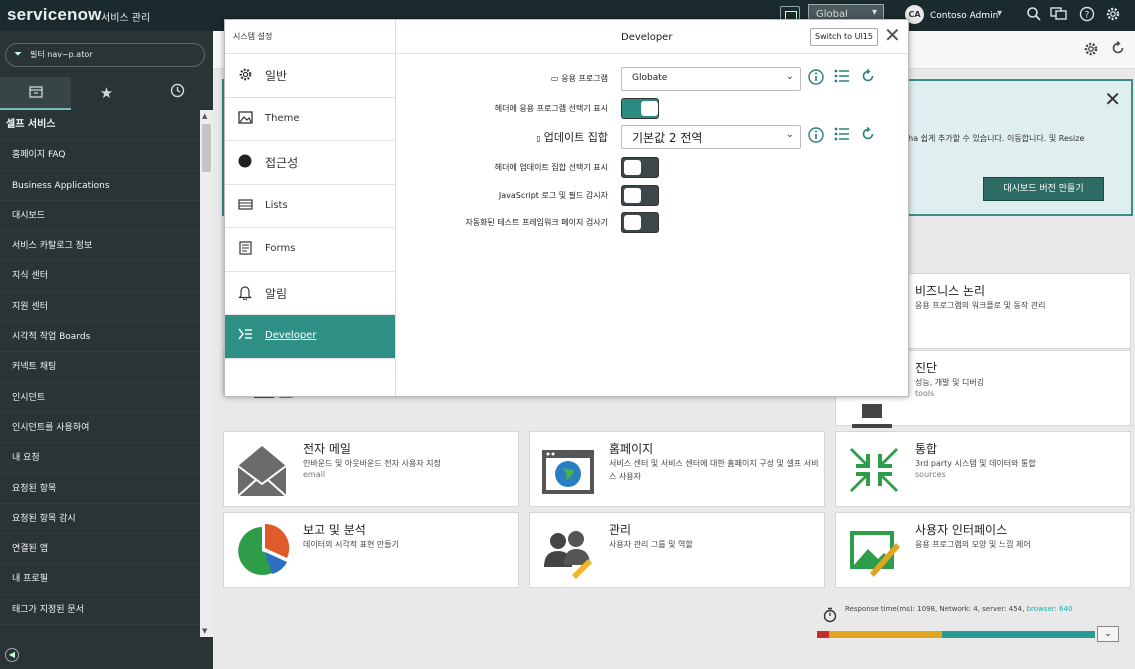  Describe the element at coordinates (100, 610) in the screenshot. I see `nav-item: 태그가 지정된 문서` at that location.